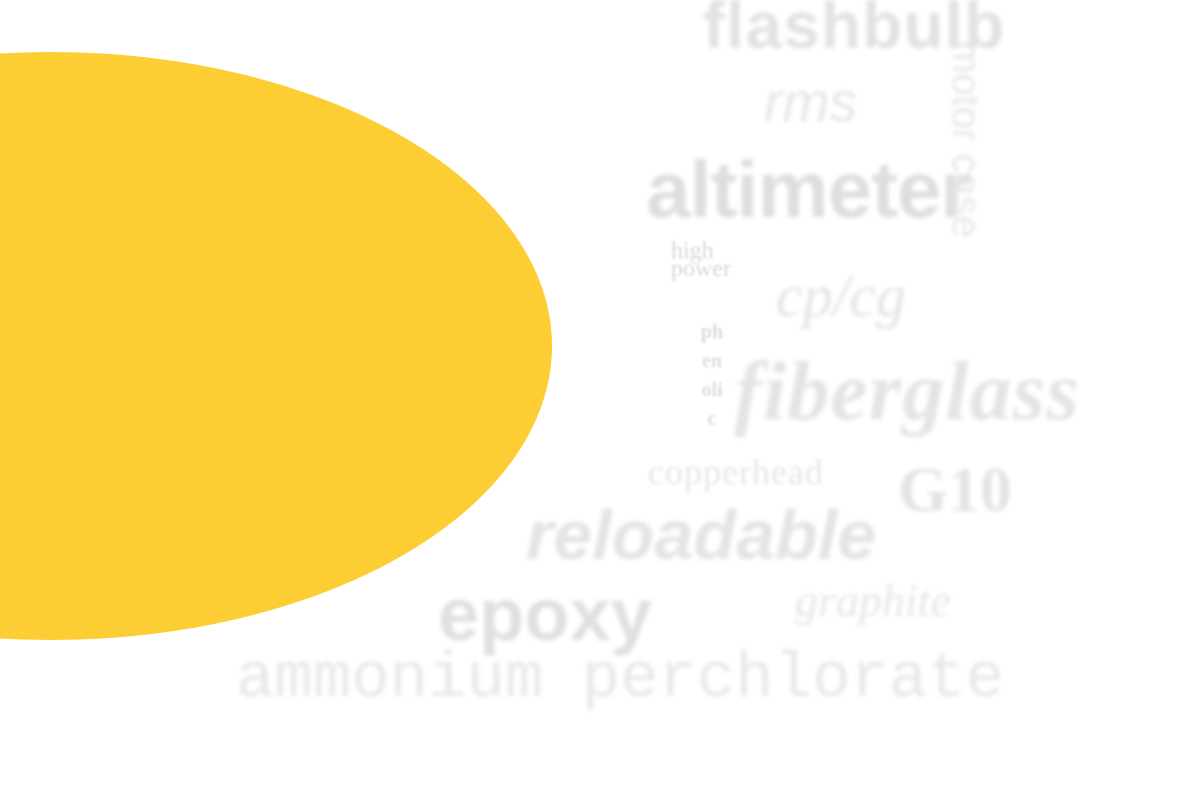  Describe the element at coordinates (545, 614) in the screenshot. I see `word-epoxy: epoxy` at that location.